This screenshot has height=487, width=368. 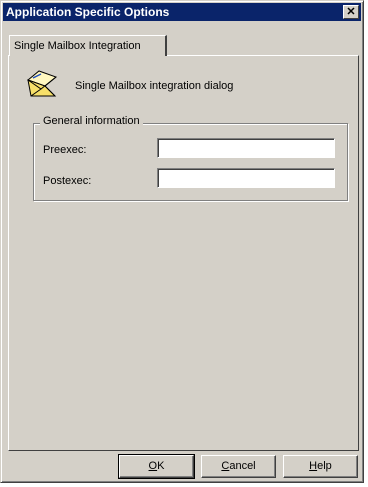 What do you see at coordinates (154, 86) in the screenshot?
I see `dialog-title: Single Mailbox integration dialog` at bounding box center [154, 86].